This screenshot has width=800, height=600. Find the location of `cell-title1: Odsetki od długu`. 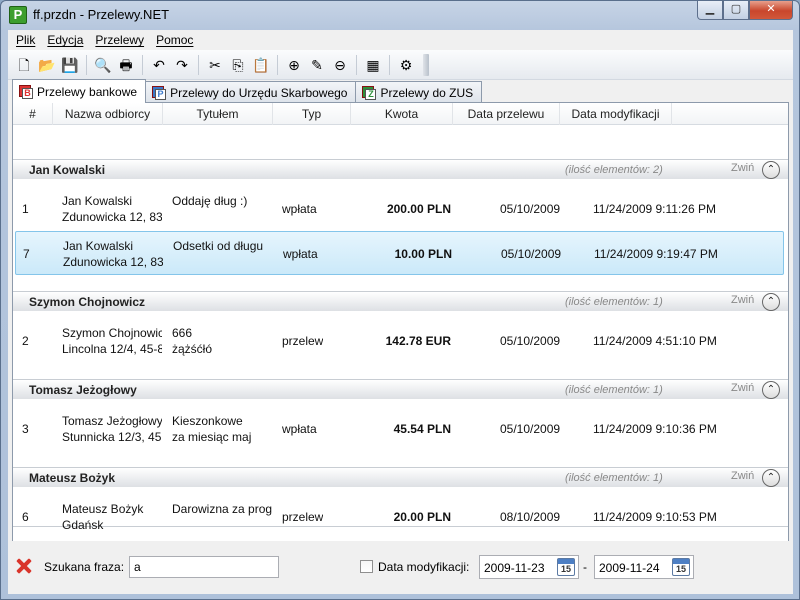

cell-title1: Odsetki od długu is located at coordinates (218, 246).